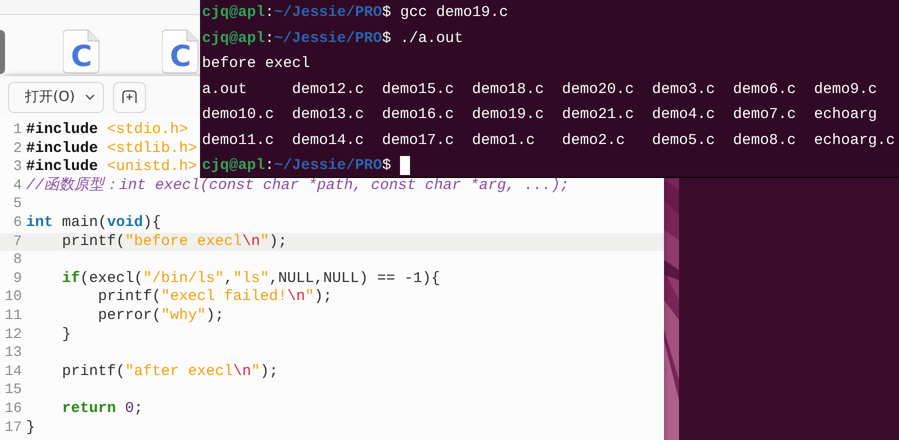 The width and height of the screenshot is (899, 440). What do you see at coordinates (169, 372) in the screenshot?
I see `code-line: printf("after execl\n");` at bounding box center [169, 372].